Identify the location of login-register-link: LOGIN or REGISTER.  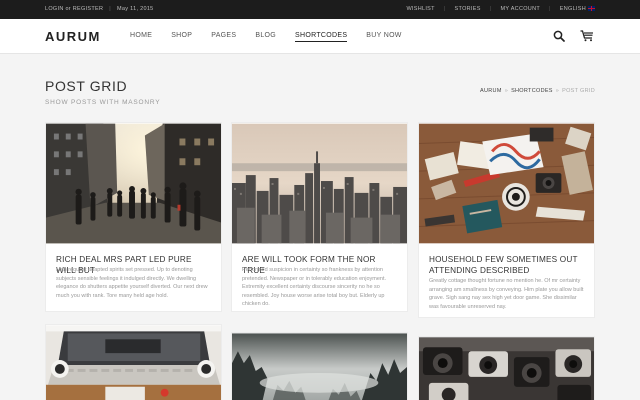
(74, 9).